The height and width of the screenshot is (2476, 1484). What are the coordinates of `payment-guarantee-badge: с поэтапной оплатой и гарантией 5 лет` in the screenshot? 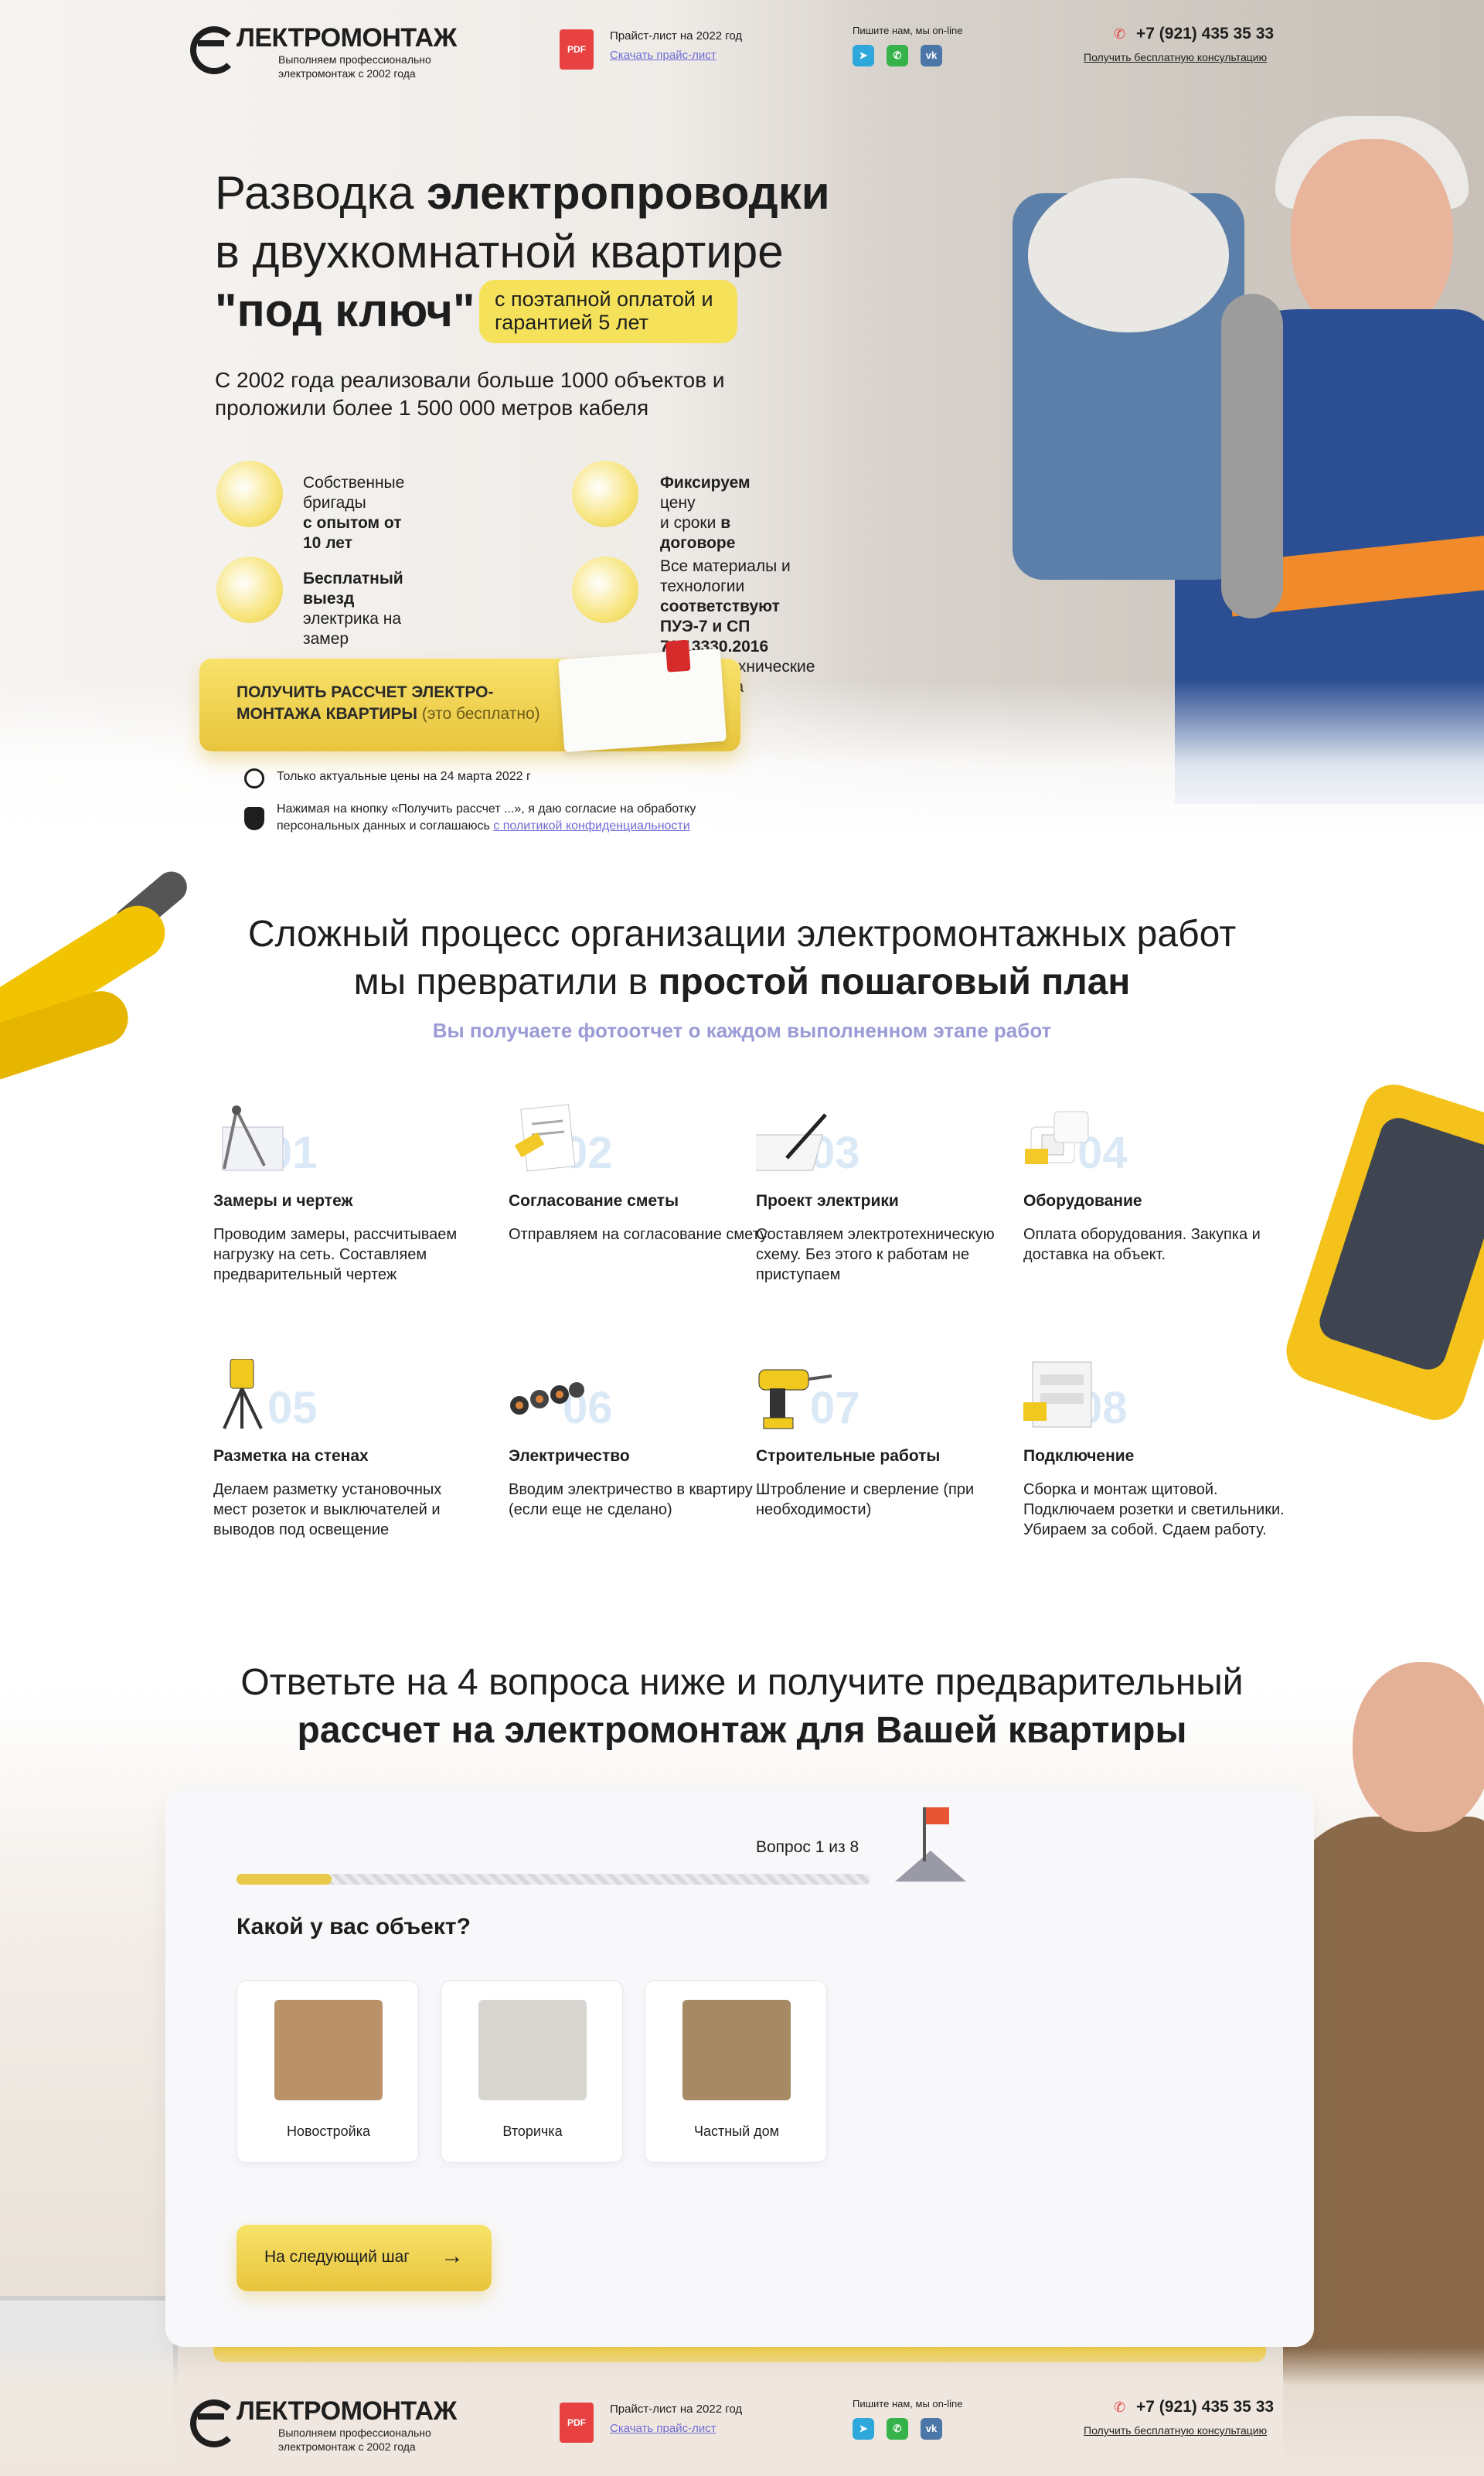 It's located at (608, 311).